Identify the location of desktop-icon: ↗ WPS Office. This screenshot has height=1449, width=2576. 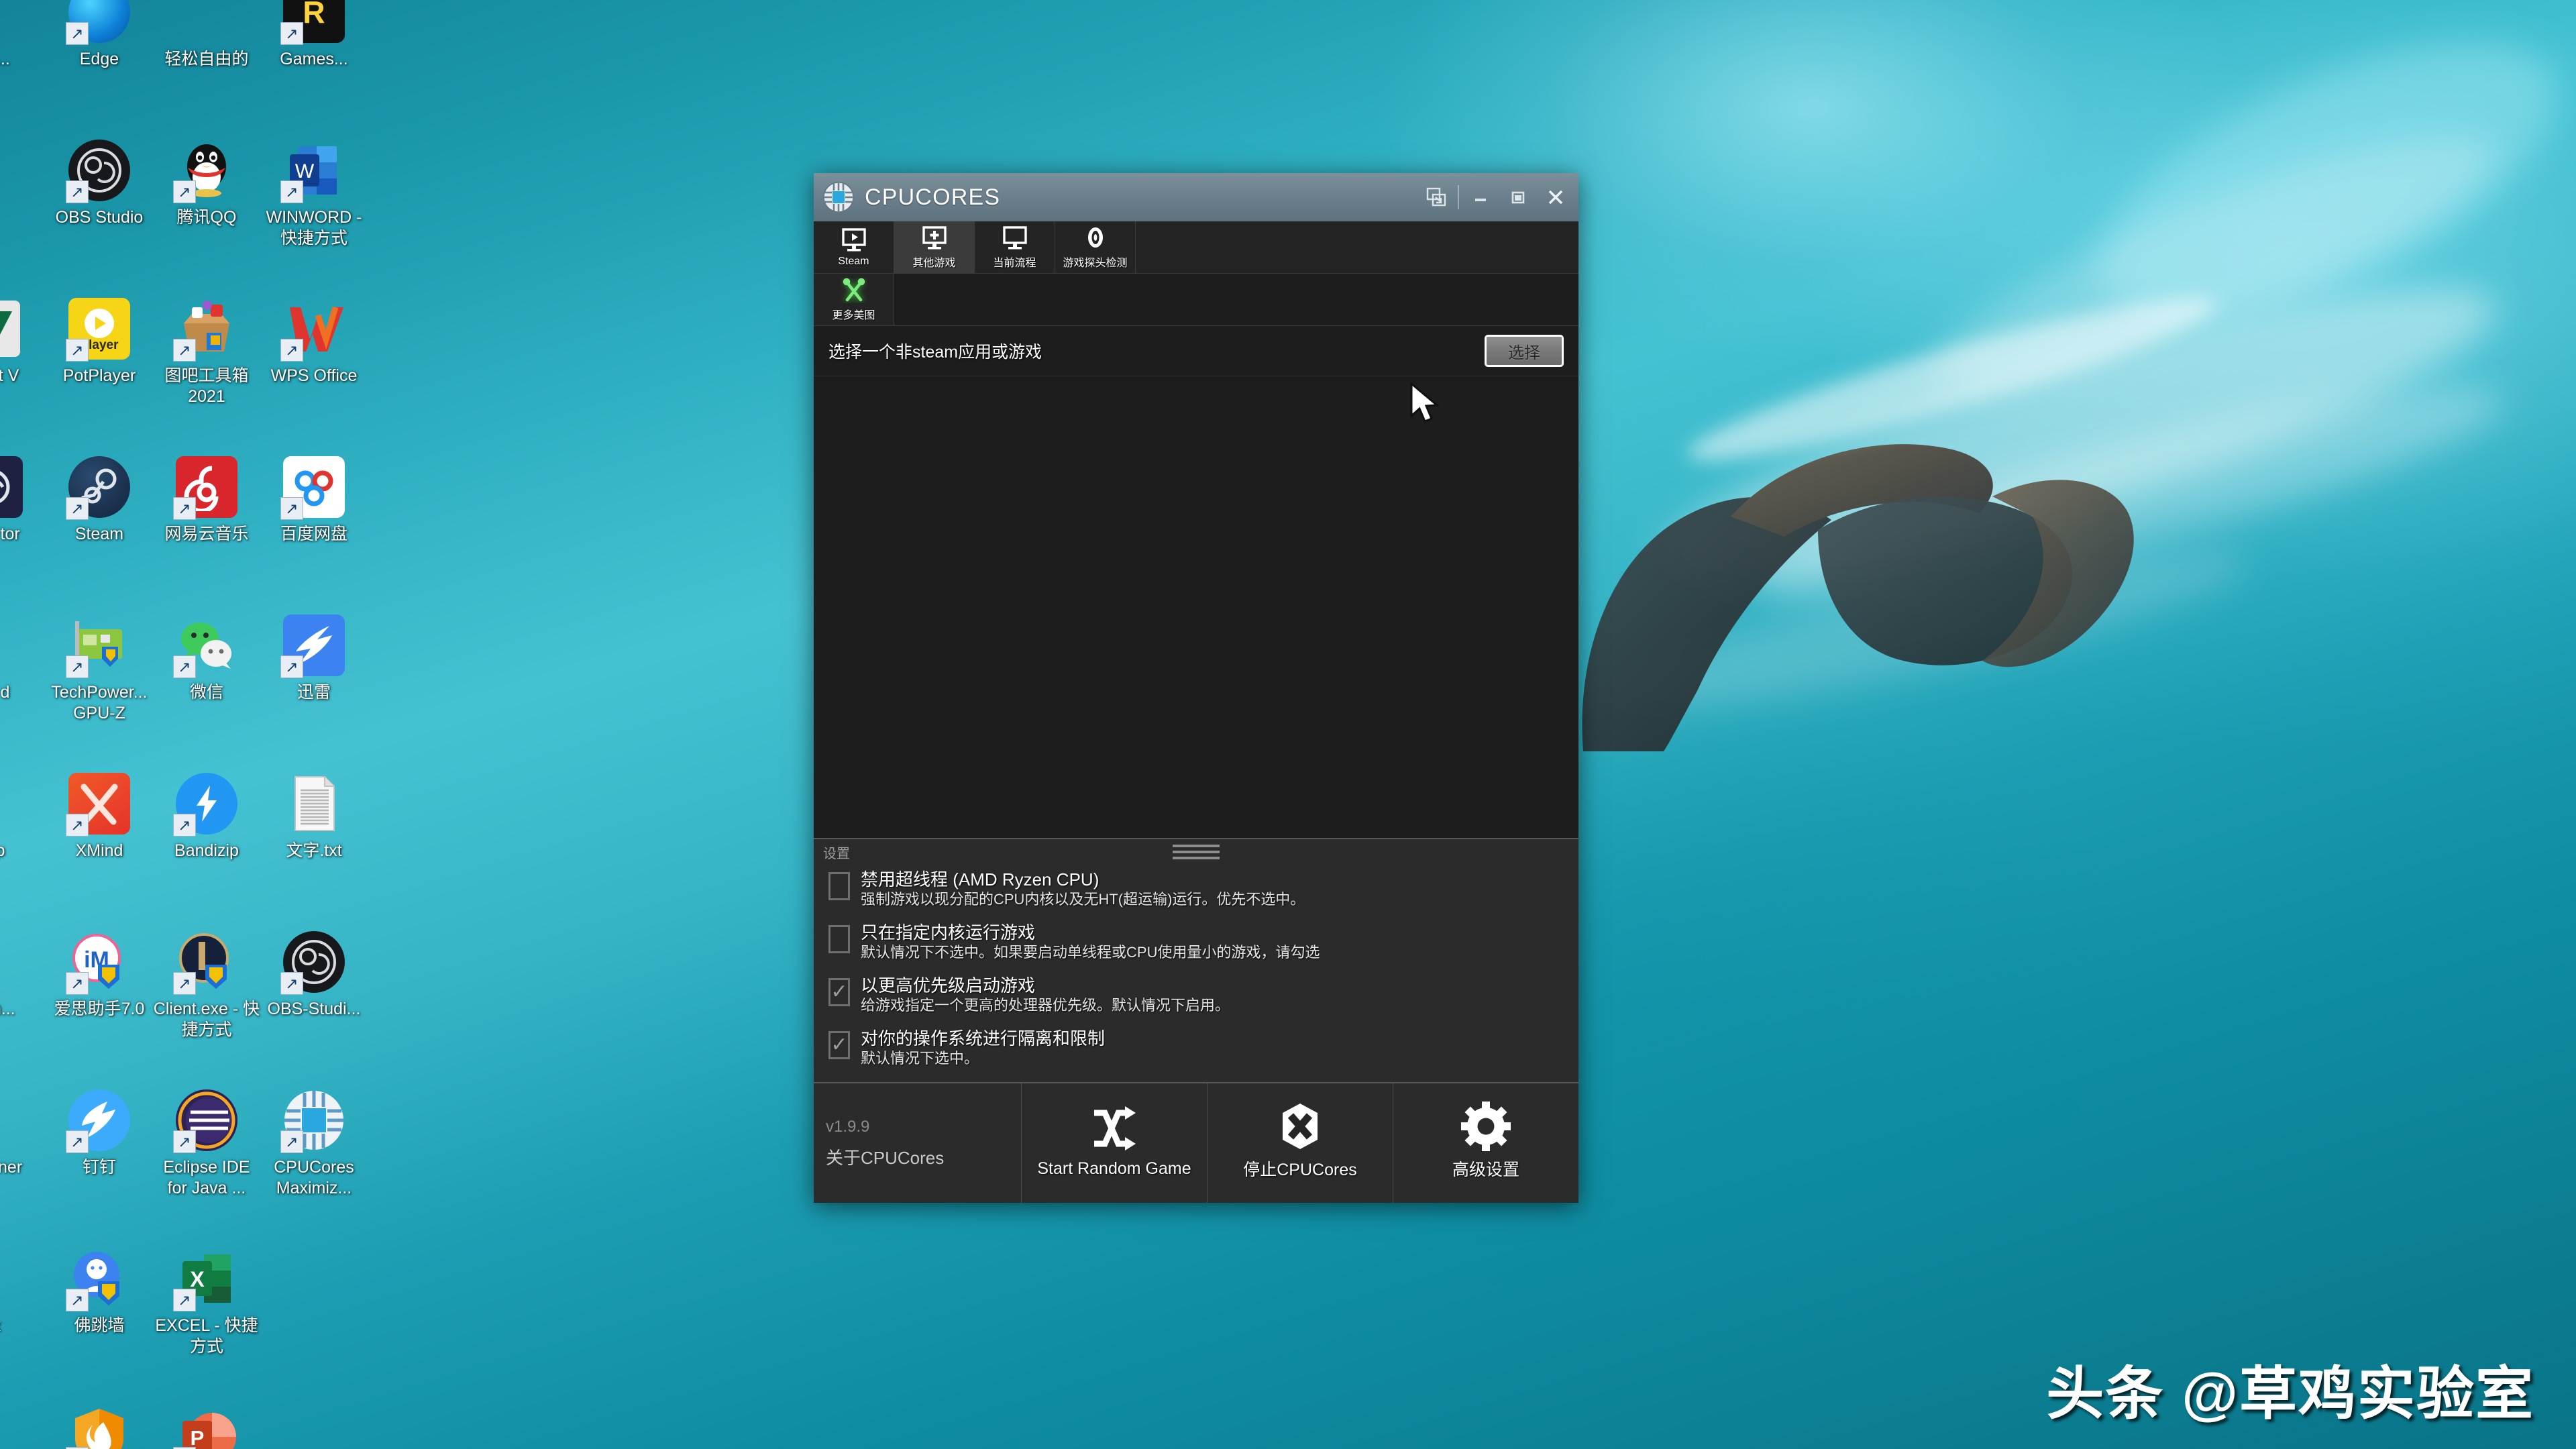
(314, 367).